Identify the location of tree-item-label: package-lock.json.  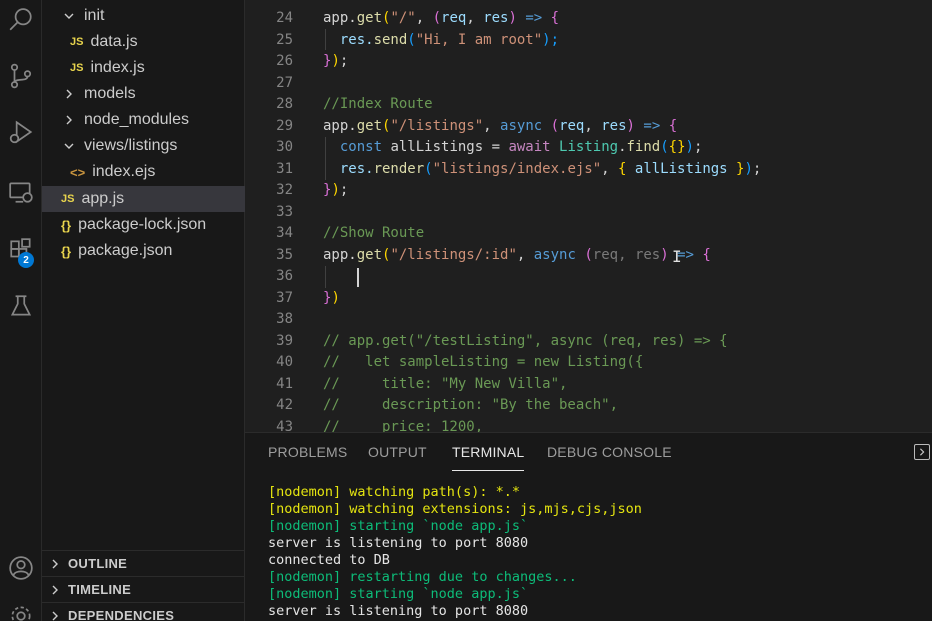
(142, 224).